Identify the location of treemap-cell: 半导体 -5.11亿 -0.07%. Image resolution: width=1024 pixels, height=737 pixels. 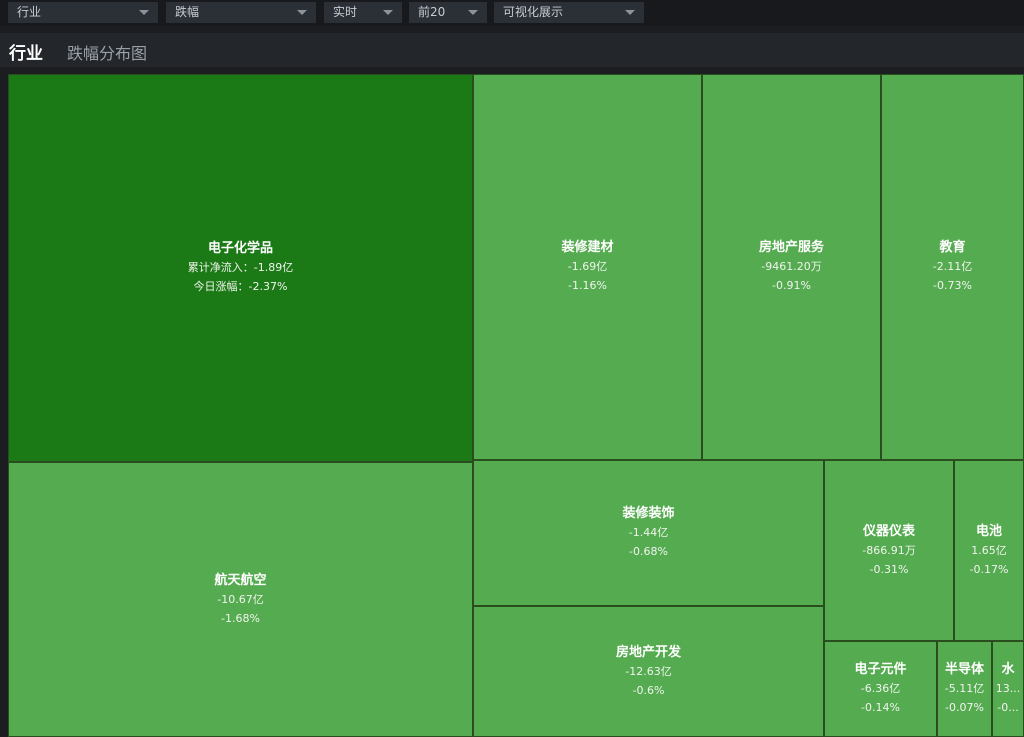
(964, 689).